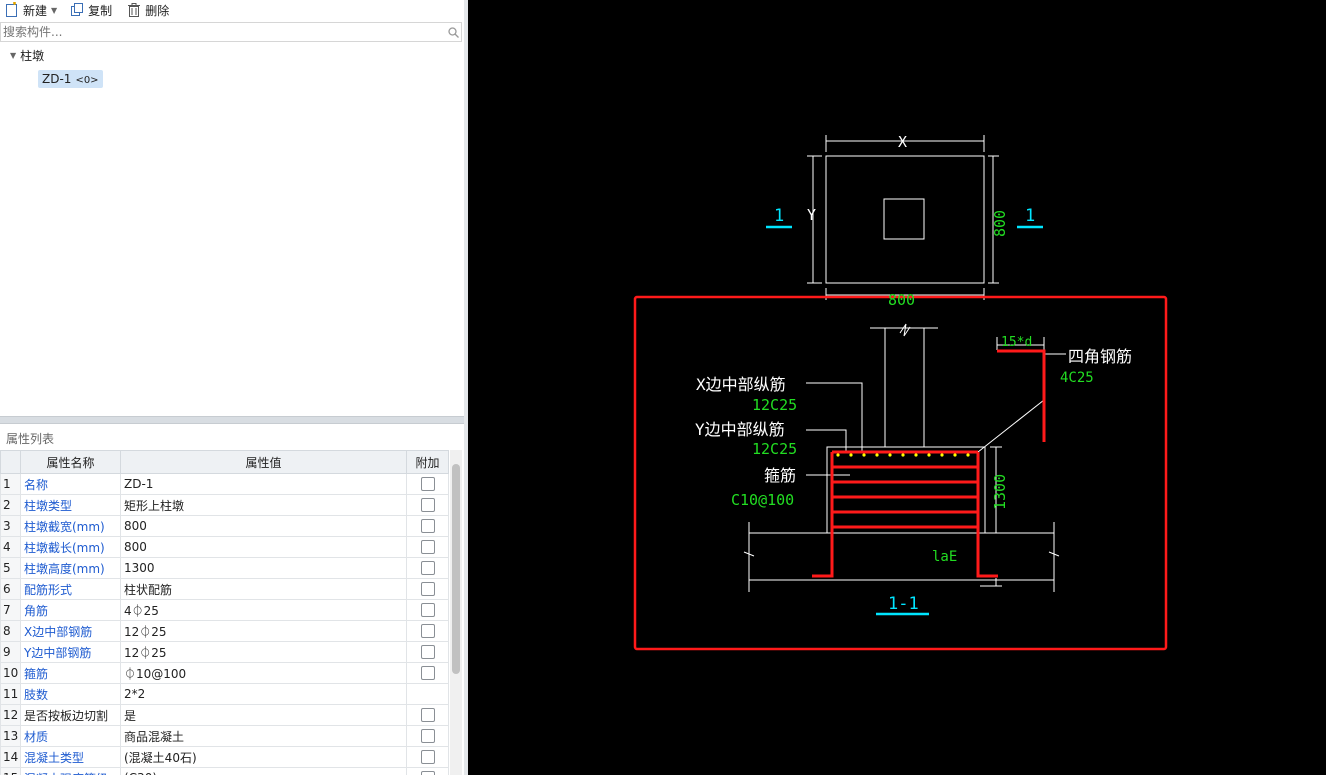  What do you see at coordinates (1016, 342) in the screenshot?
I see `dim-15d-label: 15*d` at bounding box center [1016, 342].